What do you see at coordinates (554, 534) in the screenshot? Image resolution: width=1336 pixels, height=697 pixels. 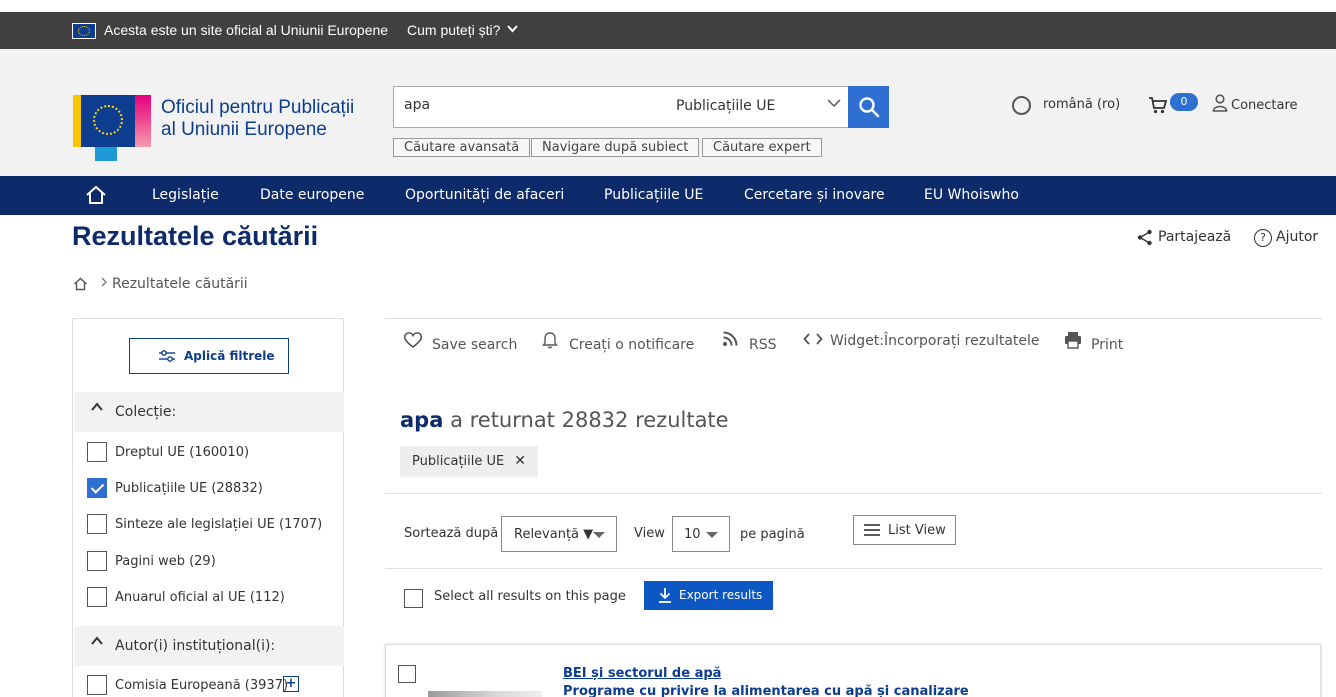 I see `sort-value: Relevanță ▼` at bounding box center [554, 534].